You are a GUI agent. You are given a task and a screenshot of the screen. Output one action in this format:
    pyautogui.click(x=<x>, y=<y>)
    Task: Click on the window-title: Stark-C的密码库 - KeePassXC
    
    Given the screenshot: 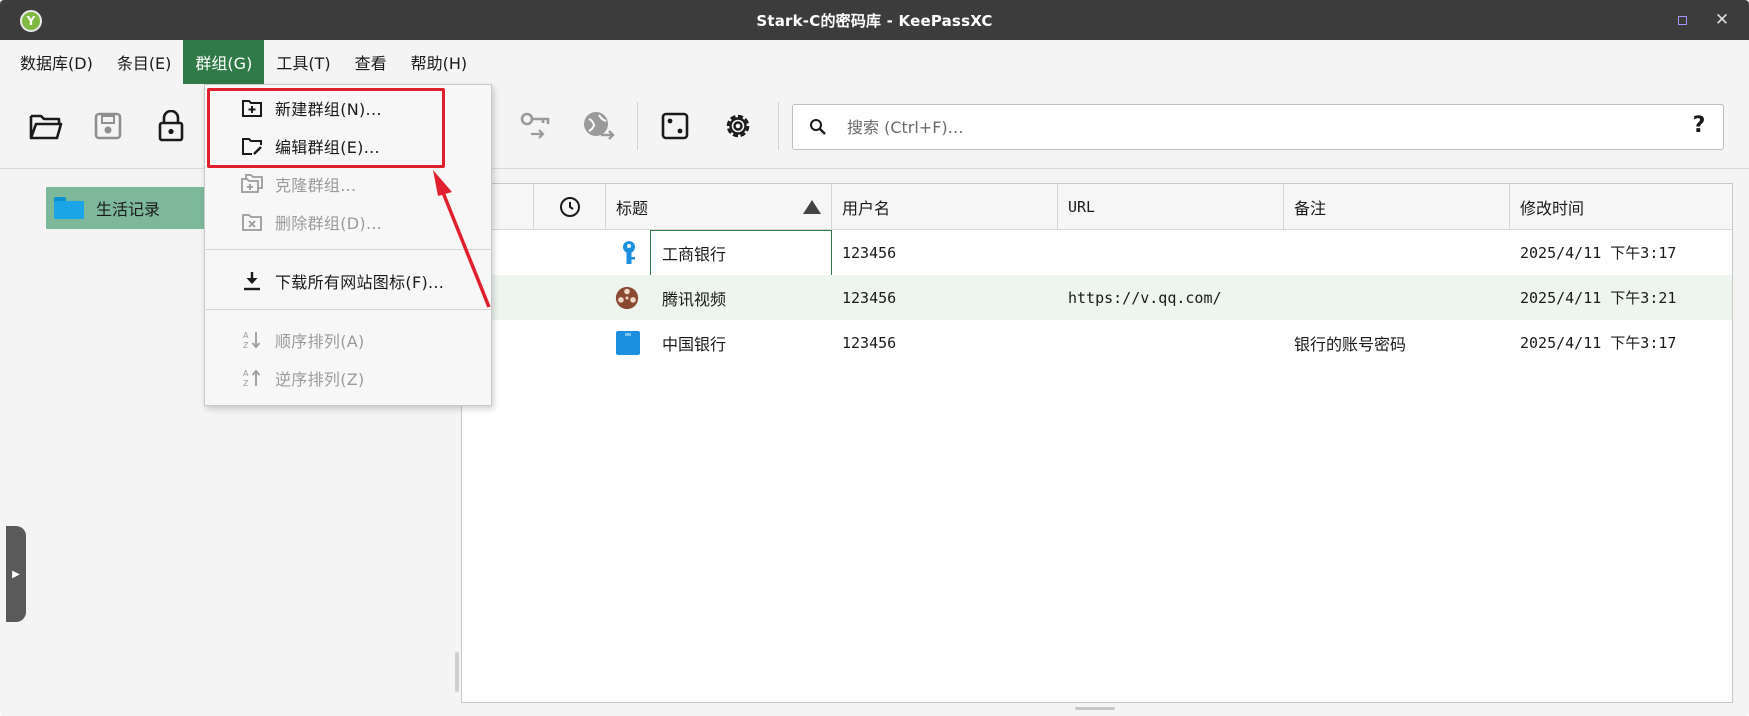 What is the action you would take?
    pyautogui.click(x=874, y=20)
    